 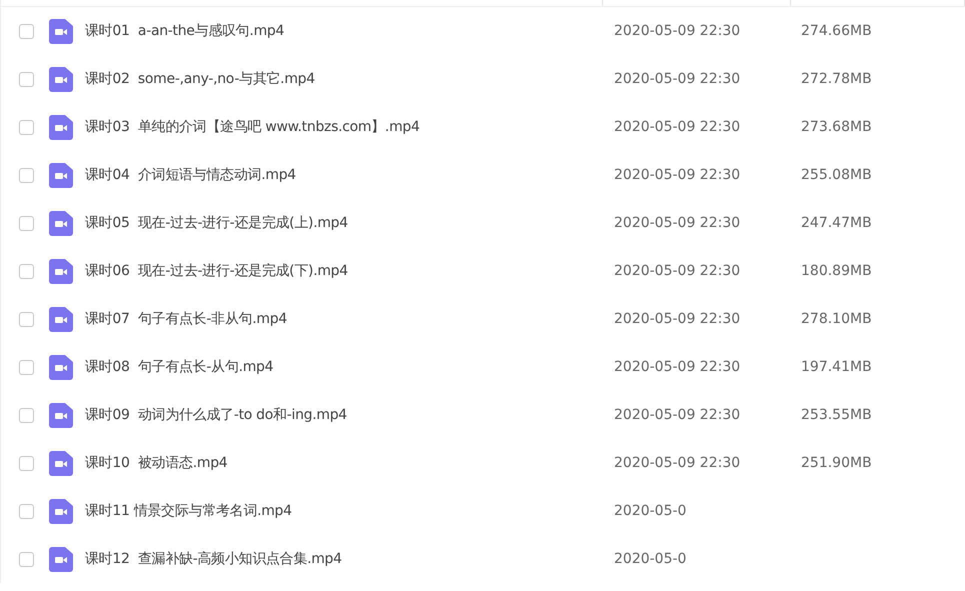 I want to click on file-name: 课时08 句子有点长-从句.mp4, so click(x=179, y=367).